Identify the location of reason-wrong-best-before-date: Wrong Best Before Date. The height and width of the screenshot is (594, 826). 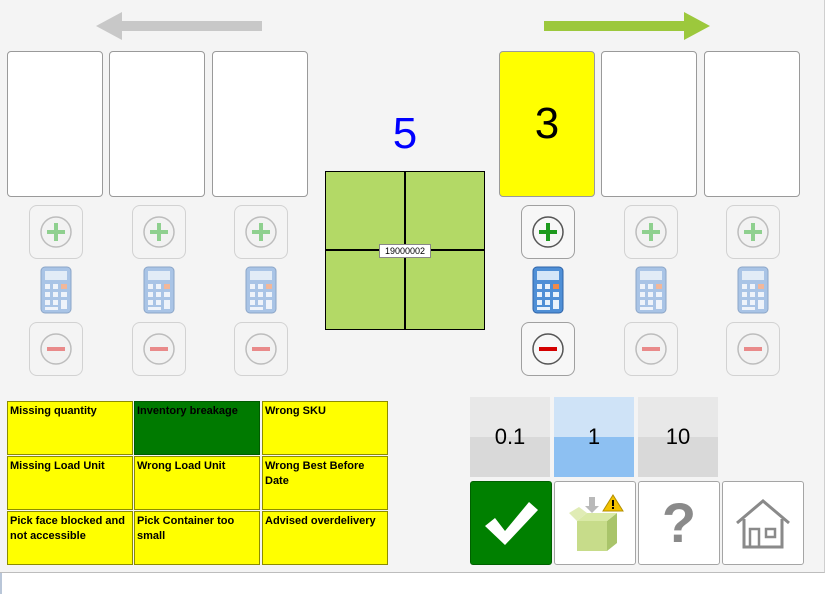
(325, 483).